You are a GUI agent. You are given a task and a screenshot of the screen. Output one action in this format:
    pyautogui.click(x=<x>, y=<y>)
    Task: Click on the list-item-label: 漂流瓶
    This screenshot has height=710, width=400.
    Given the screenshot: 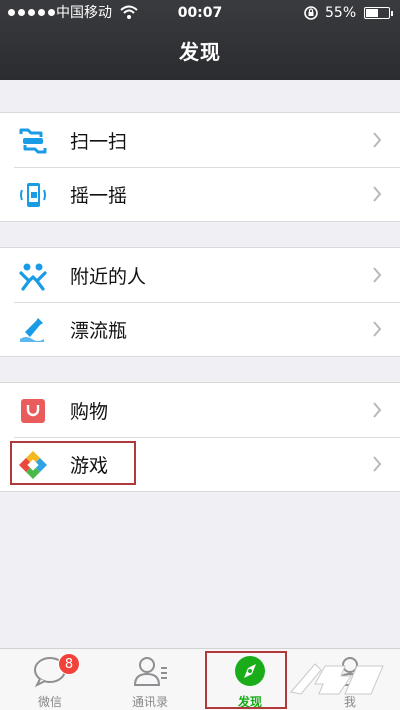 What is the action you would take?
    pyautogui.click(x=99, y=330)
    